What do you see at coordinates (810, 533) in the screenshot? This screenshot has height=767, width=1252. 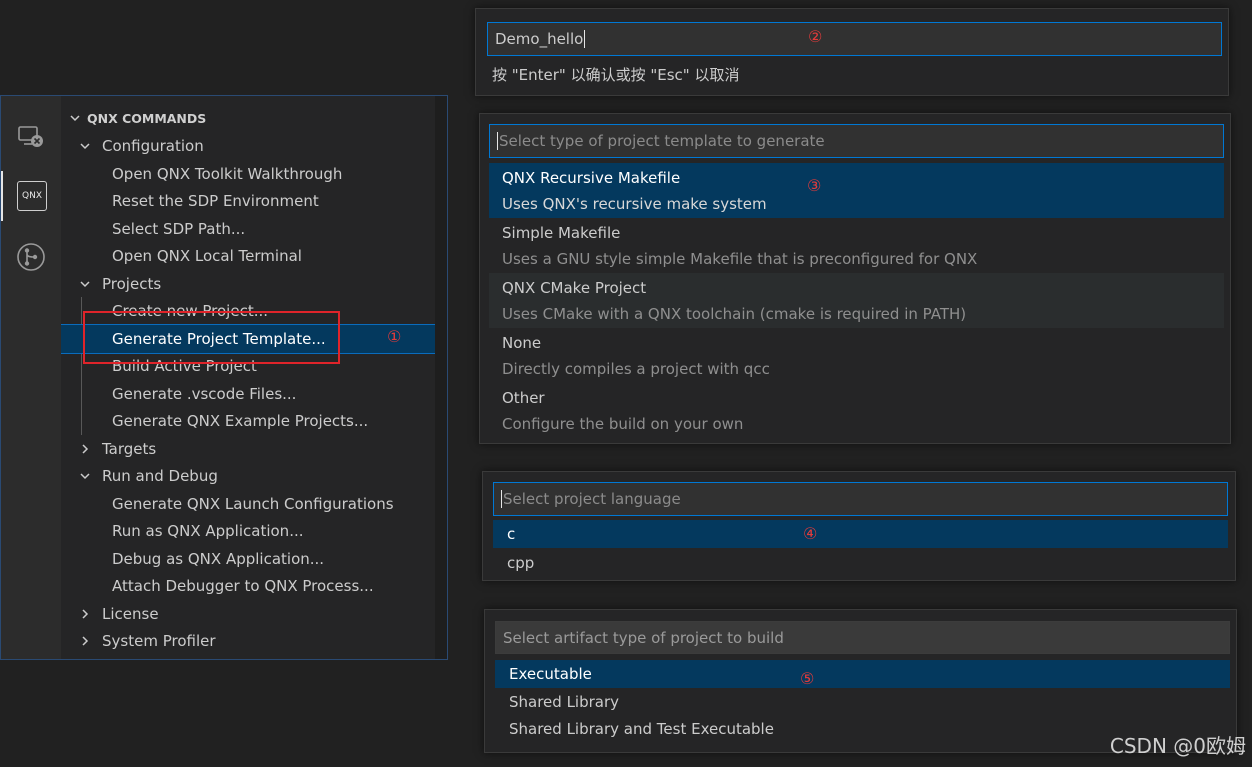 I see `annotation-marker-4: ④` at bounding box center [810, 533].